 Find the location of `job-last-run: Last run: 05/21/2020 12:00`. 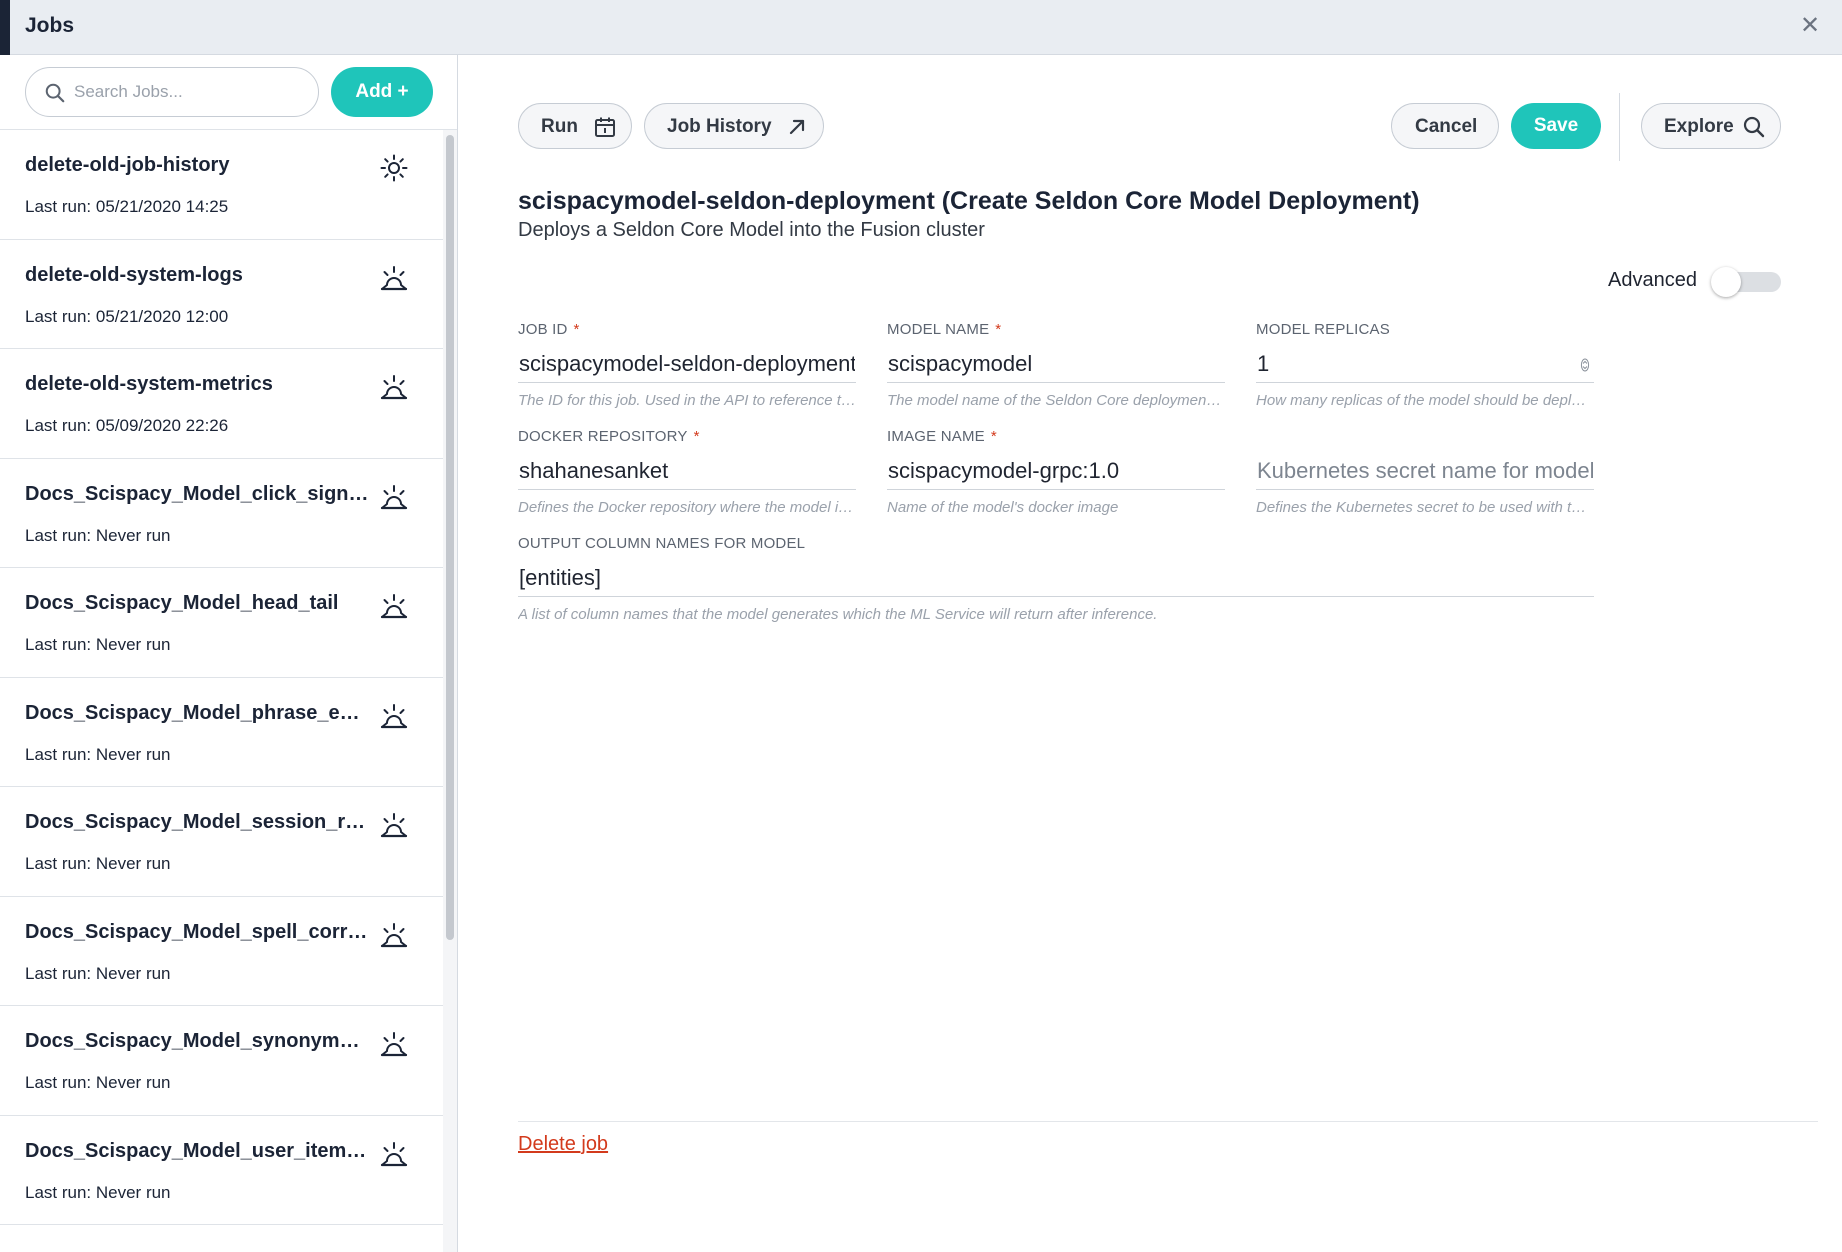

job-last-run: Last run: 05/21/2020 12:00 is located at coordinates (127, 316).